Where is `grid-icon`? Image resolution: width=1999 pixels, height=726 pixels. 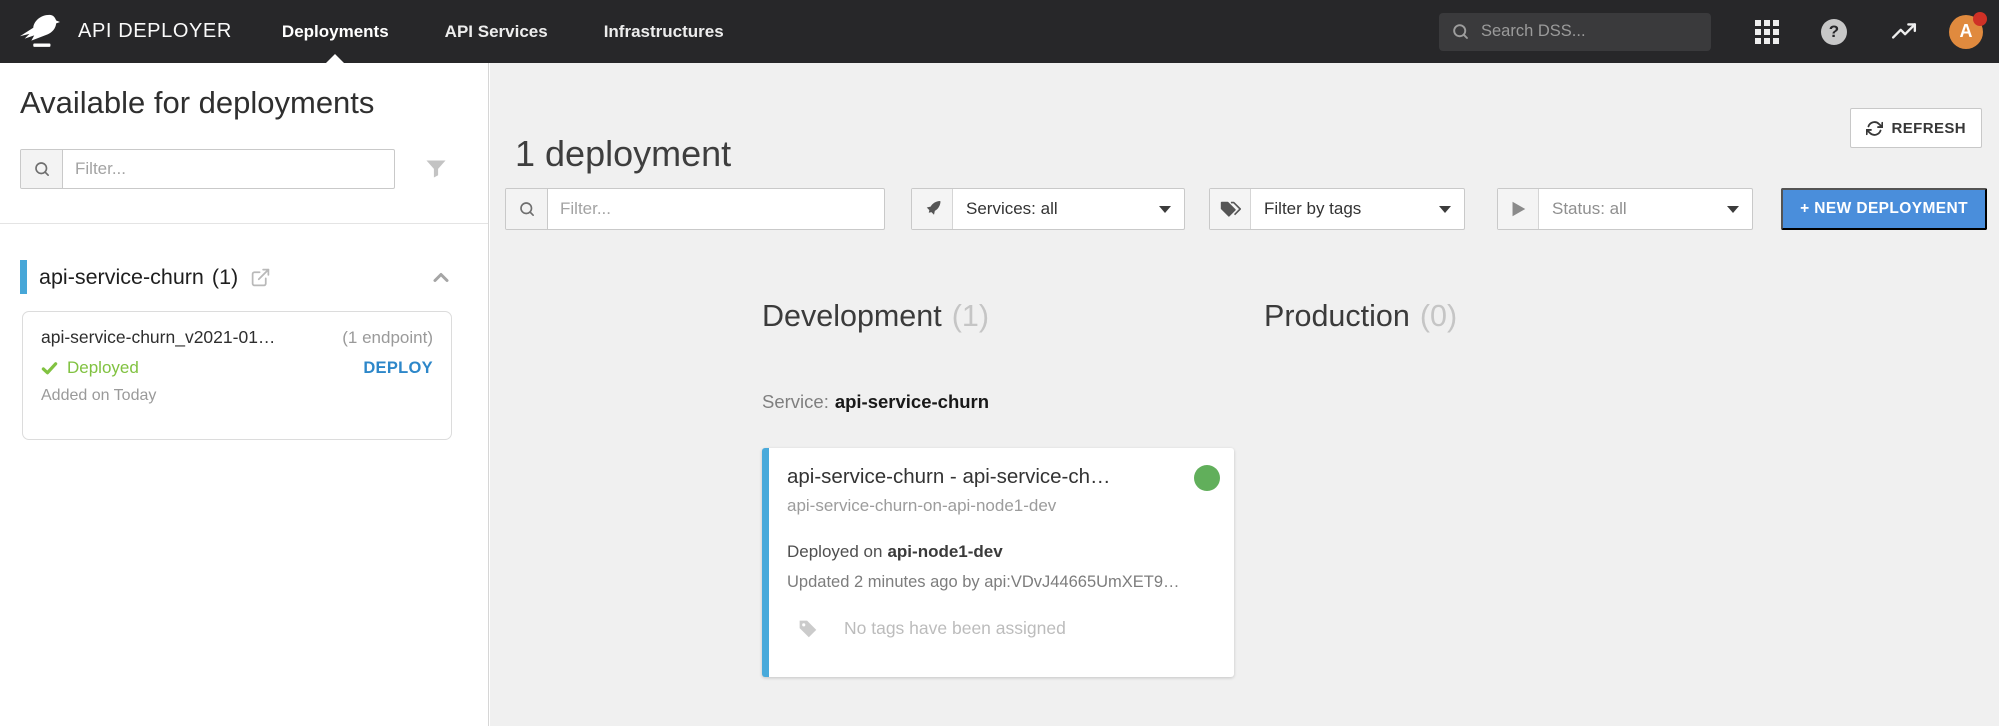
grid-icon is located at coordinates (1767, 31).